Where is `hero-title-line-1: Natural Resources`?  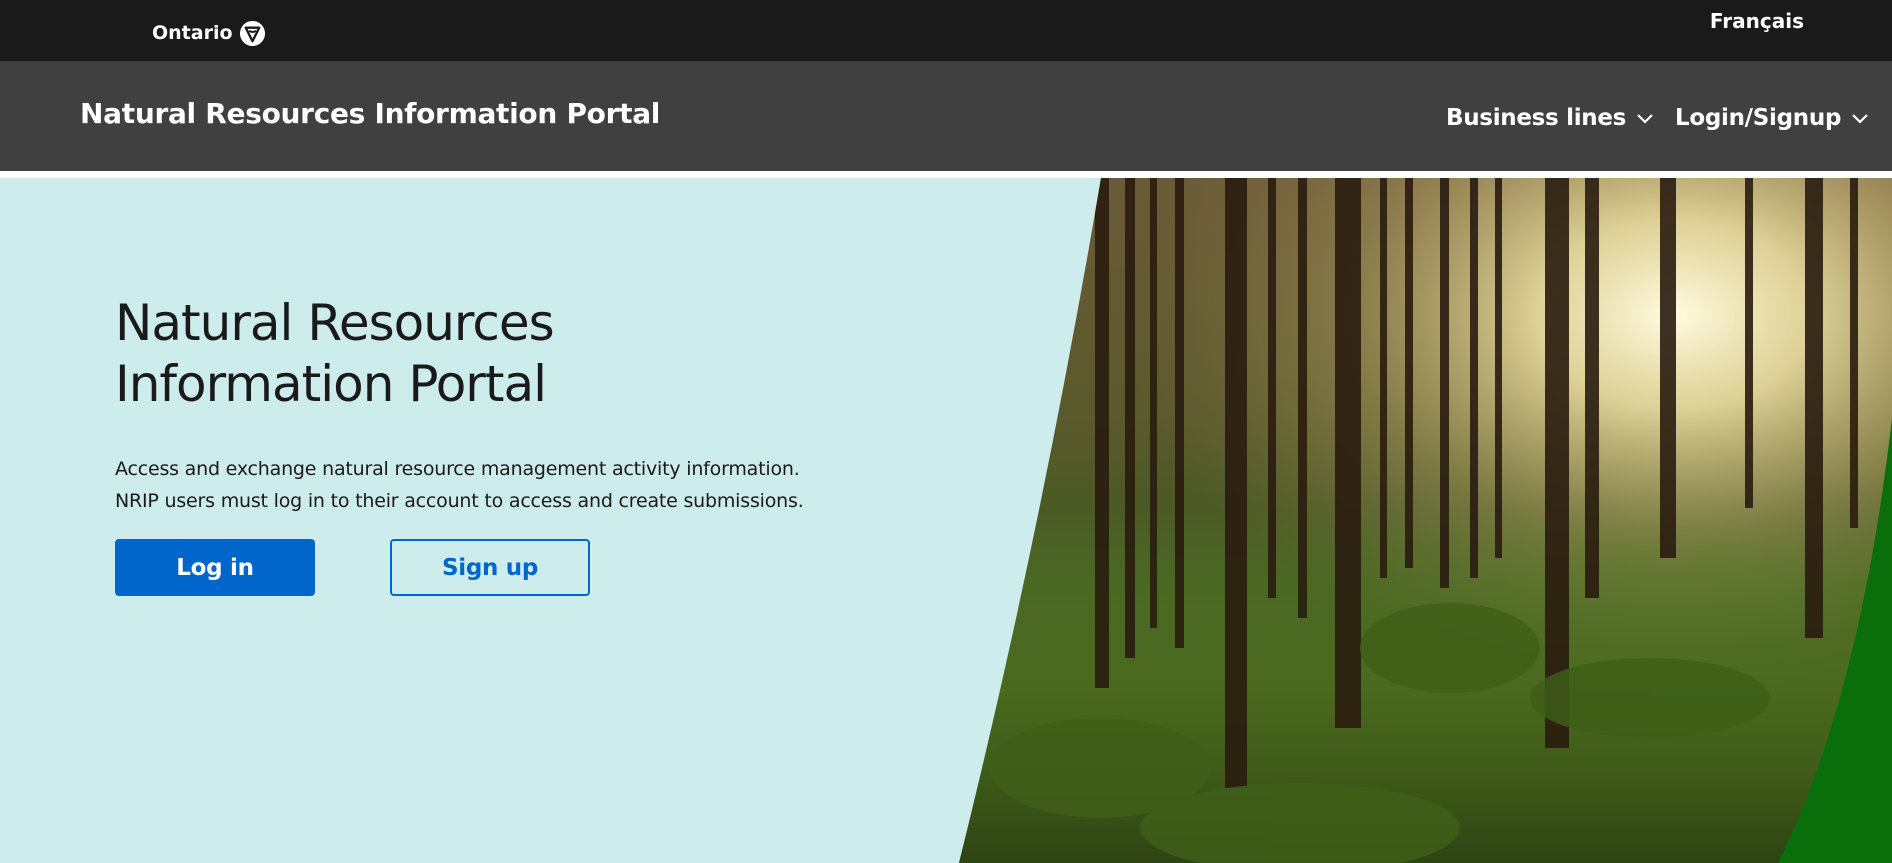
hero-title-line-1: Natural Resources is located at coordinates (335, 323).